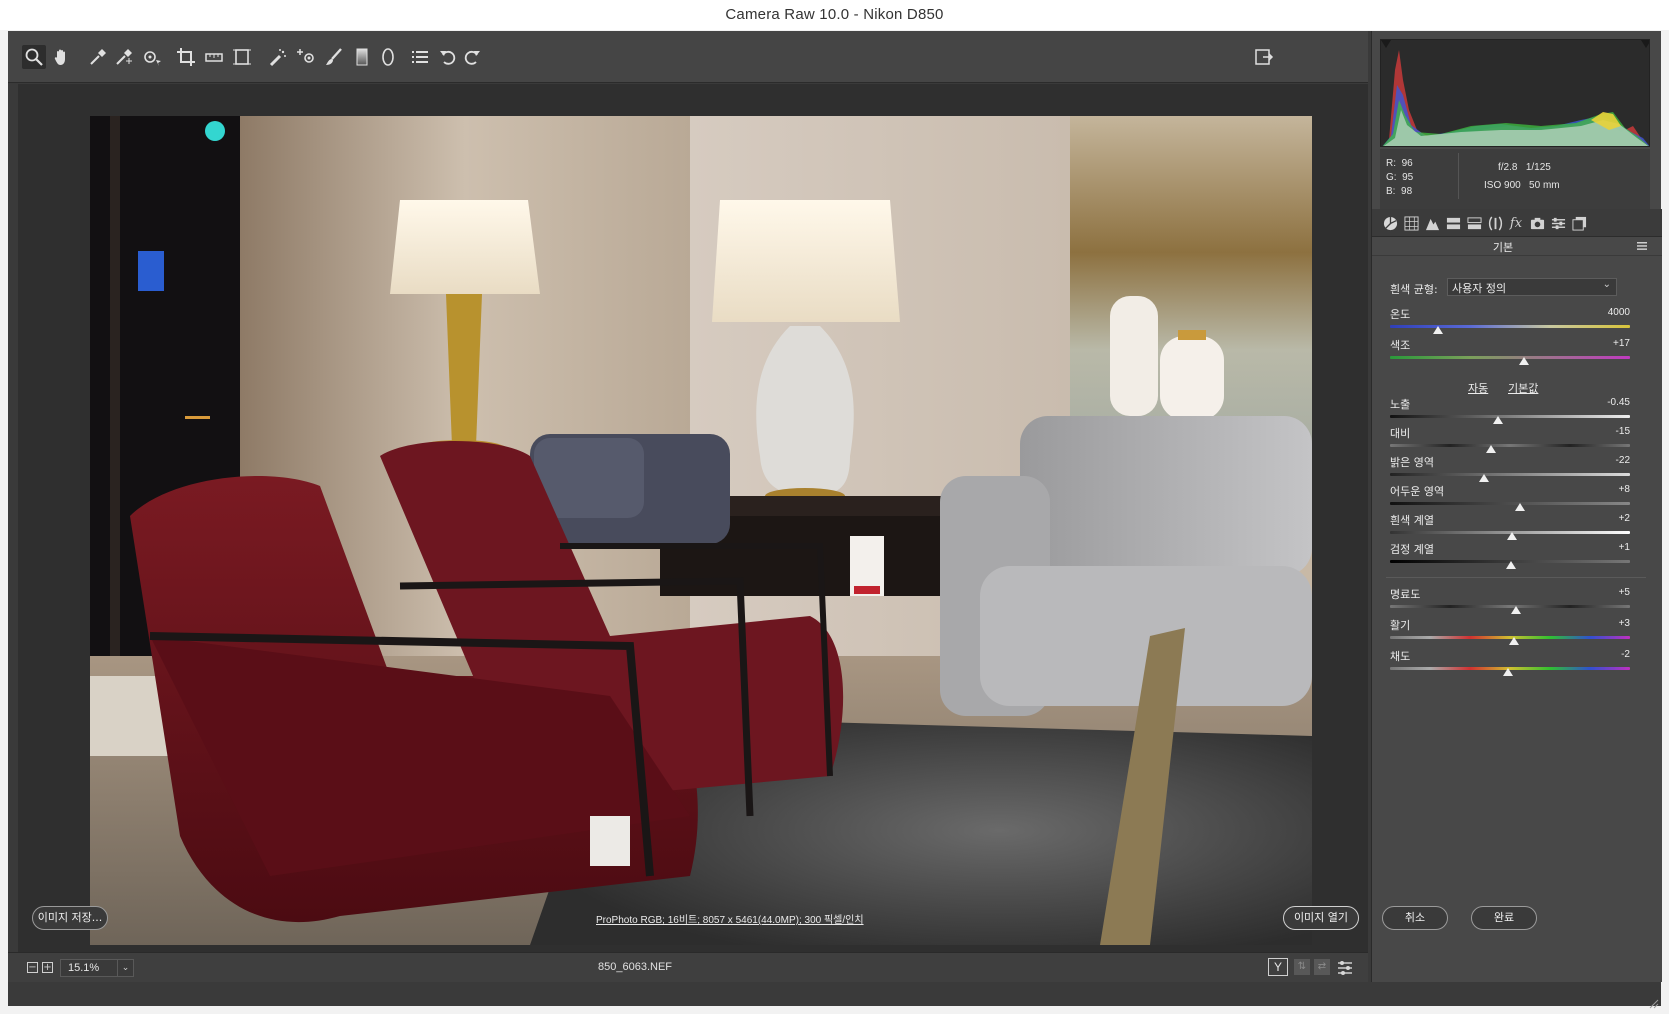 The image size is (1669, 1014). What do you see at coordinates (1537, 223) in the screenshot?
I see `camera-calibration-tab-icon` at bounding box center [1537, 223].